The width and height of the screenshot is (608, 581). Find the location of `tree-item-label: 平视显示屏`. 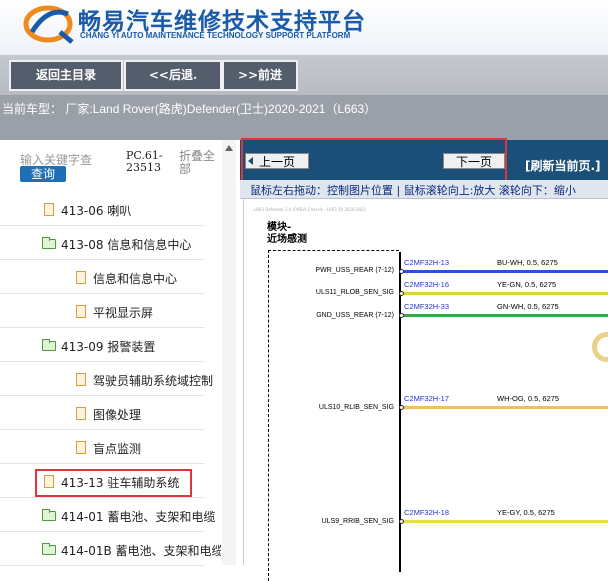

tree-item-label: 平视显示屏 is located at coordinates (123, 313).